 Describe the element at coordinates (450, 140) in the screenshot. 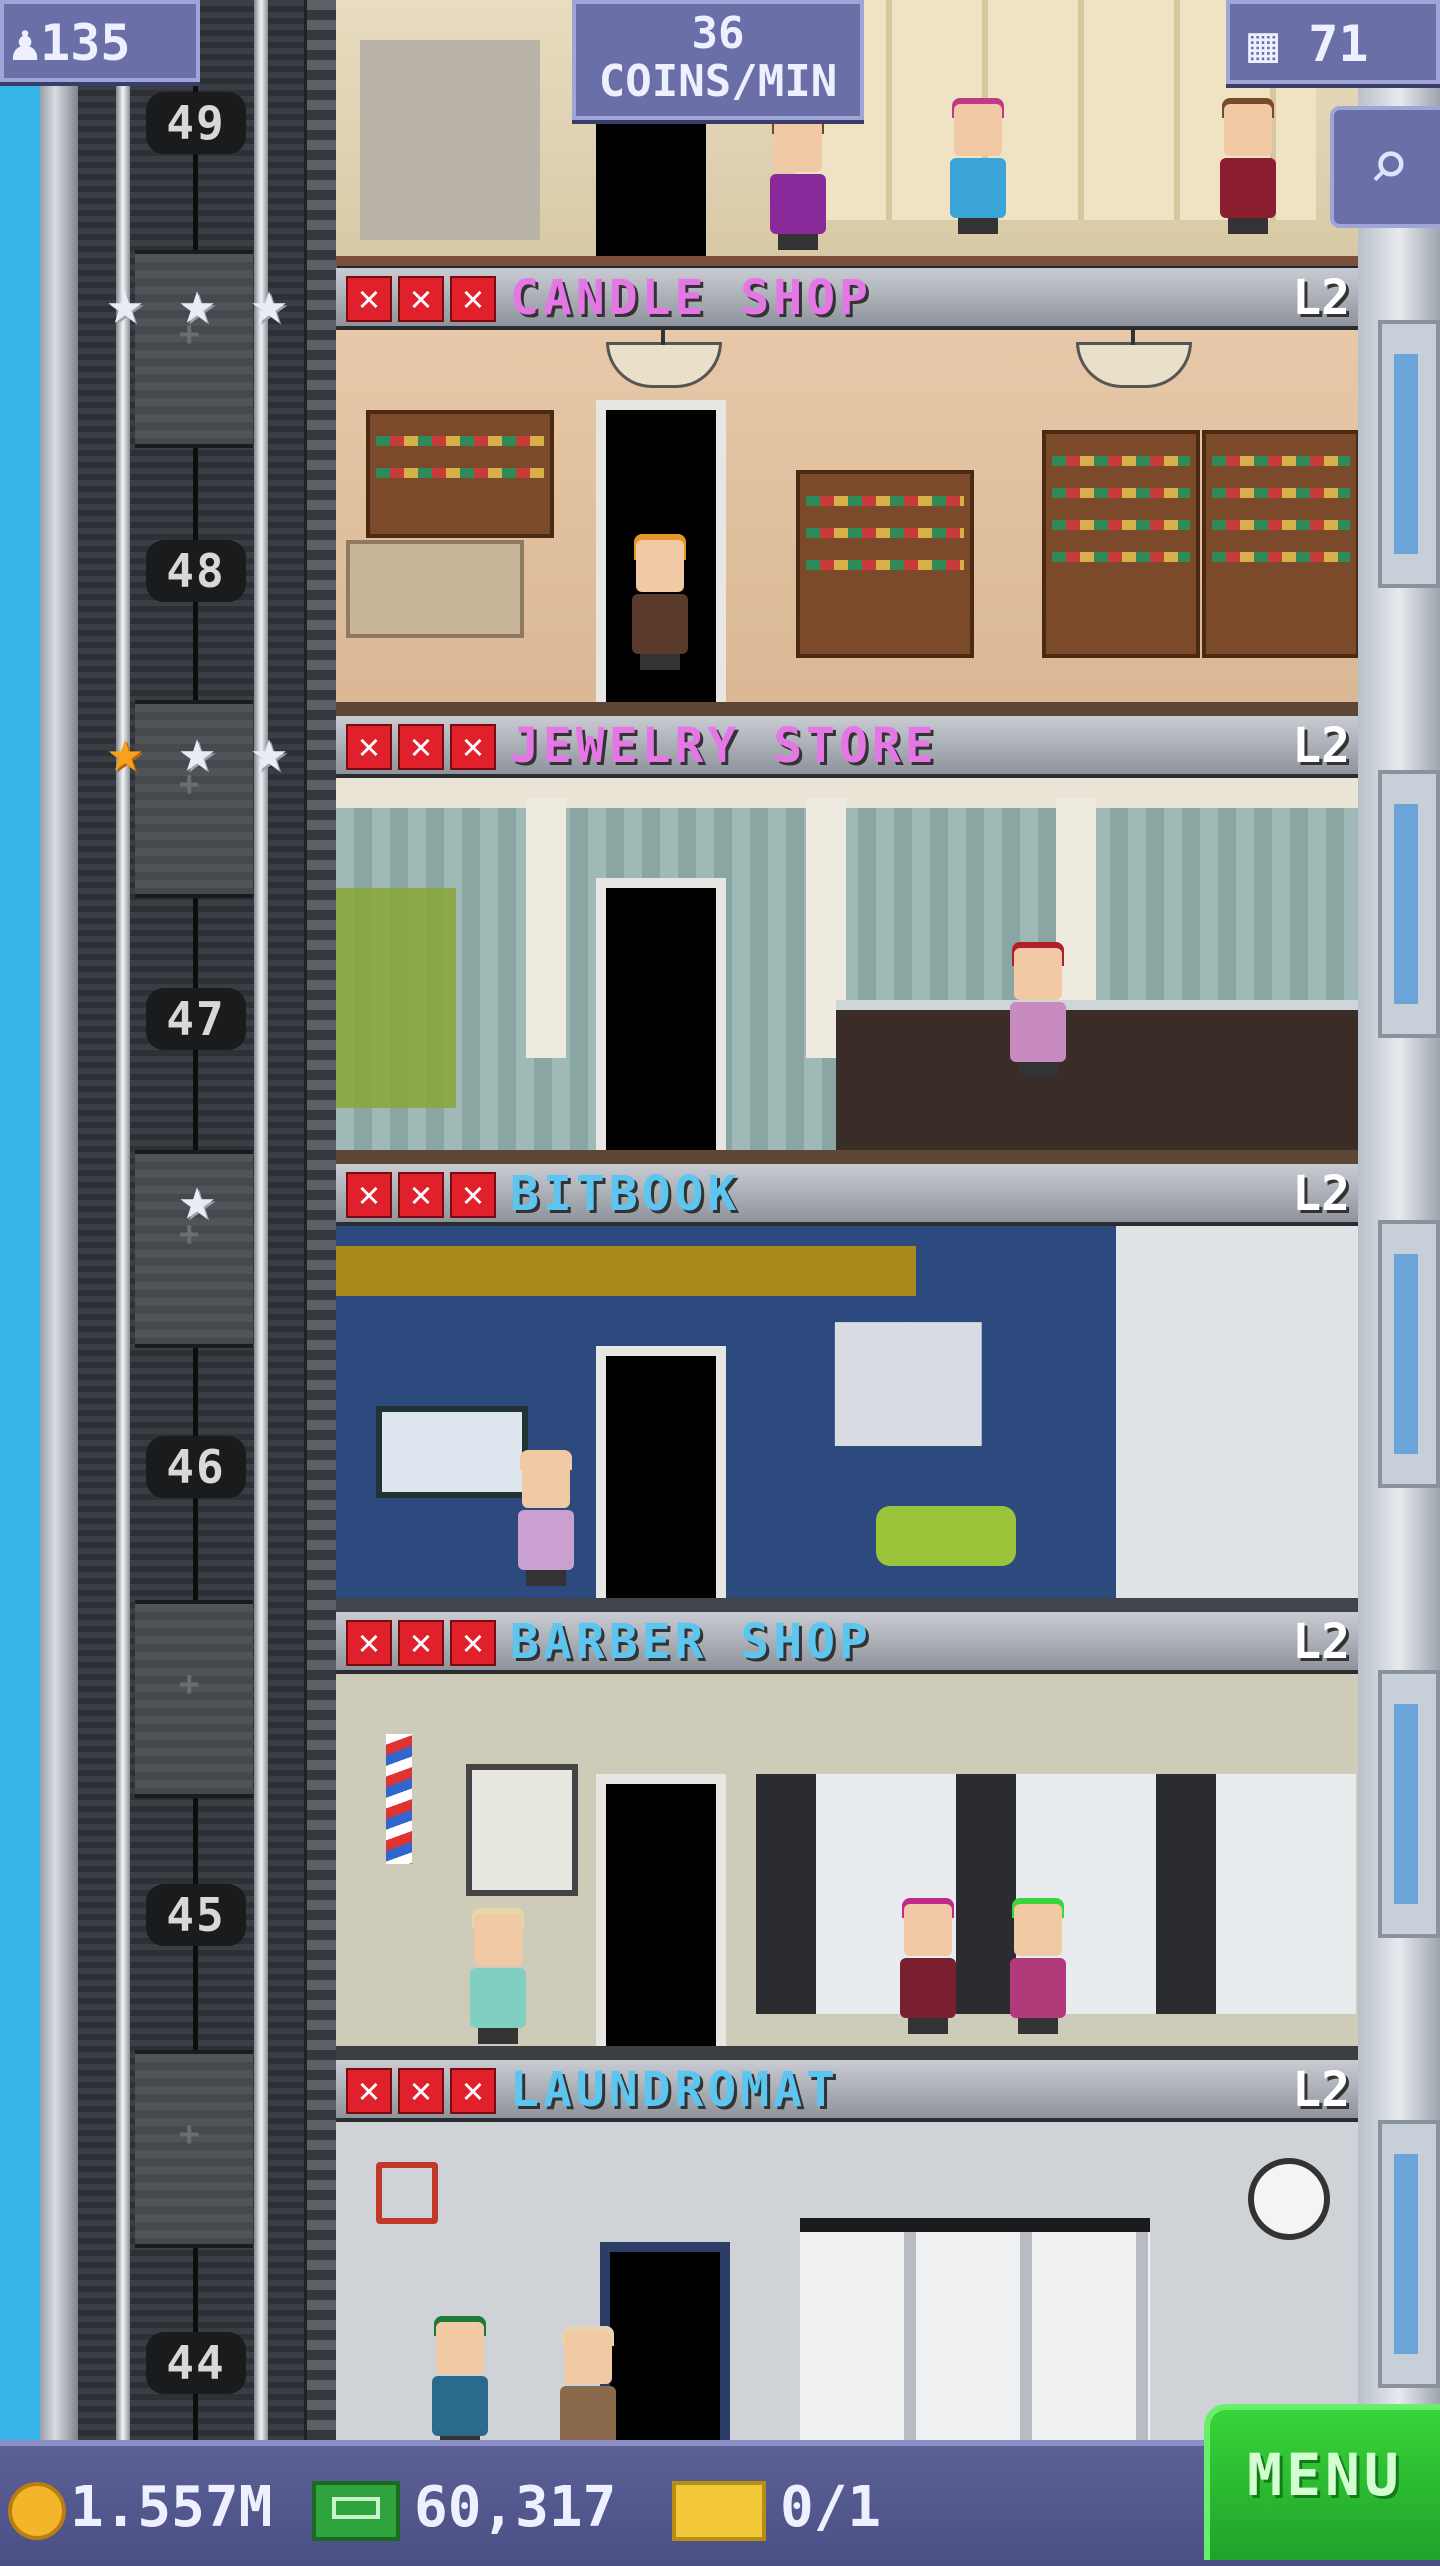

I see `shelf-display` at that location.